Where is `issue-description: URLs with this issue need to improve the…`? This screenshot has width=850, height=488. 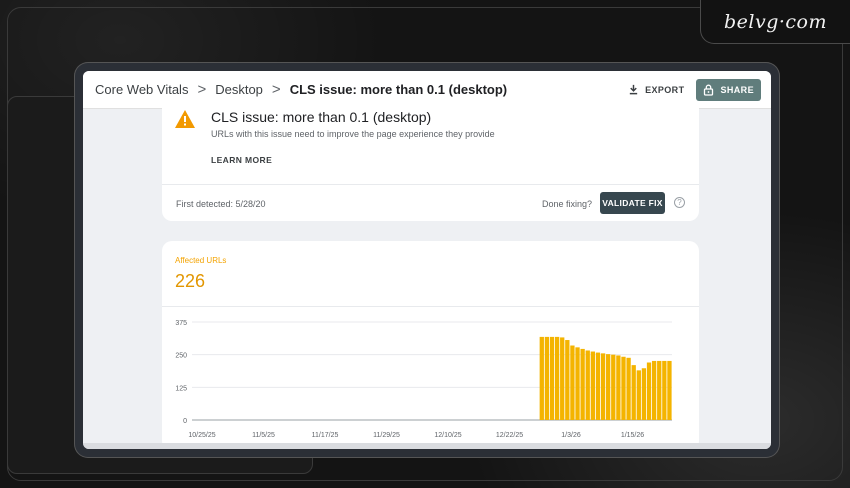
issue-description: URLs with this issue need to improve the… is located at coordinates (353, 134).